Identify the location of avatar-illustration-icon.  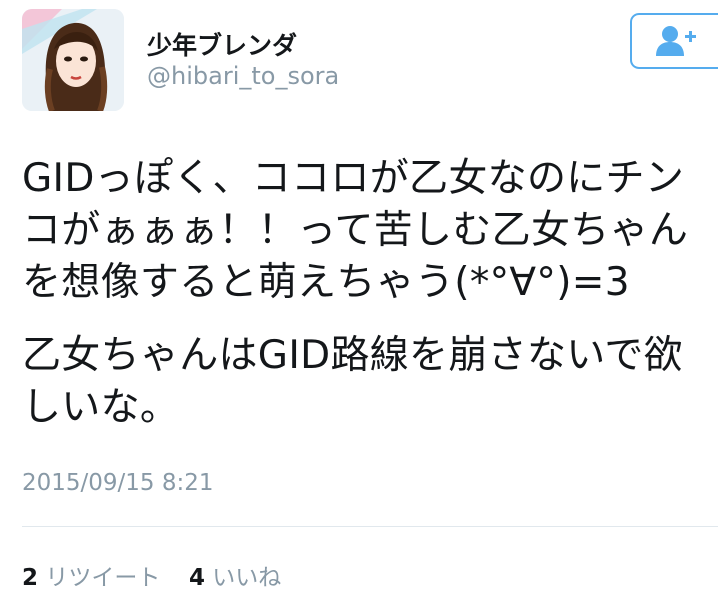
(73, 60).